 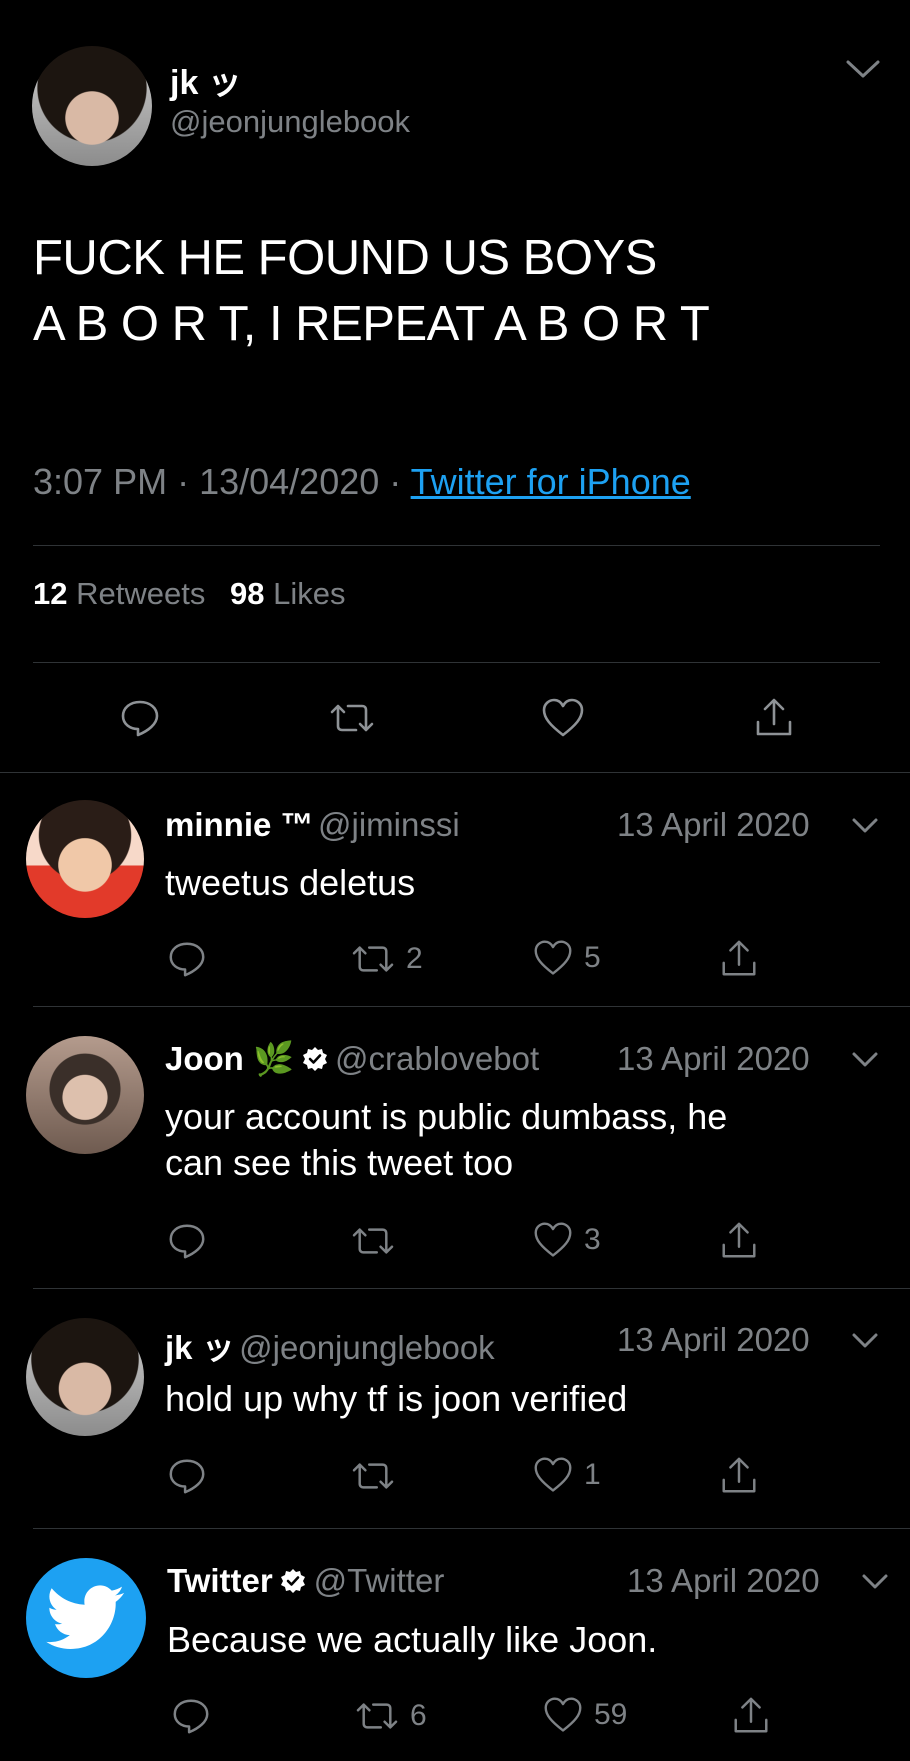 I want to click on reply-text-line2: can see this tweet too, so click(x=339, y=1162).